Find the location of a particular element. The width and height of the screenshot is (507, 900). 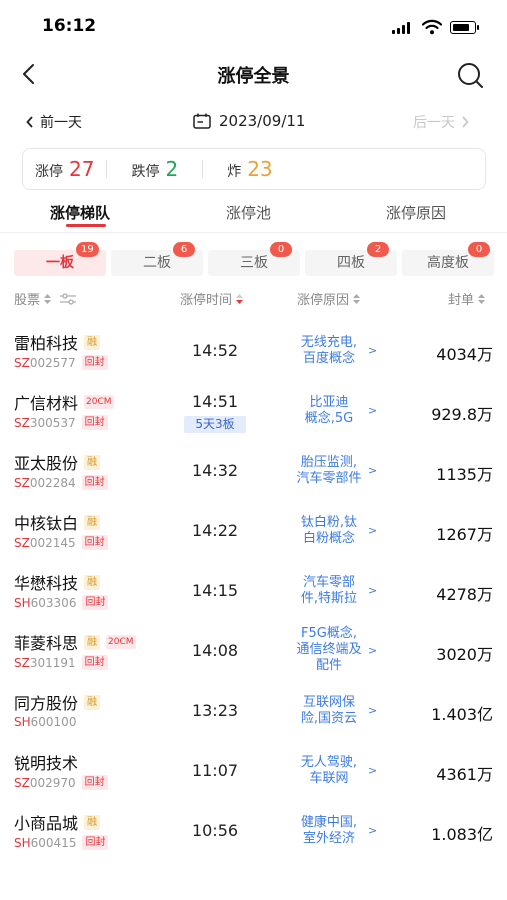

seal-amount: 1.403亿 is located at coordinates (462, 714).